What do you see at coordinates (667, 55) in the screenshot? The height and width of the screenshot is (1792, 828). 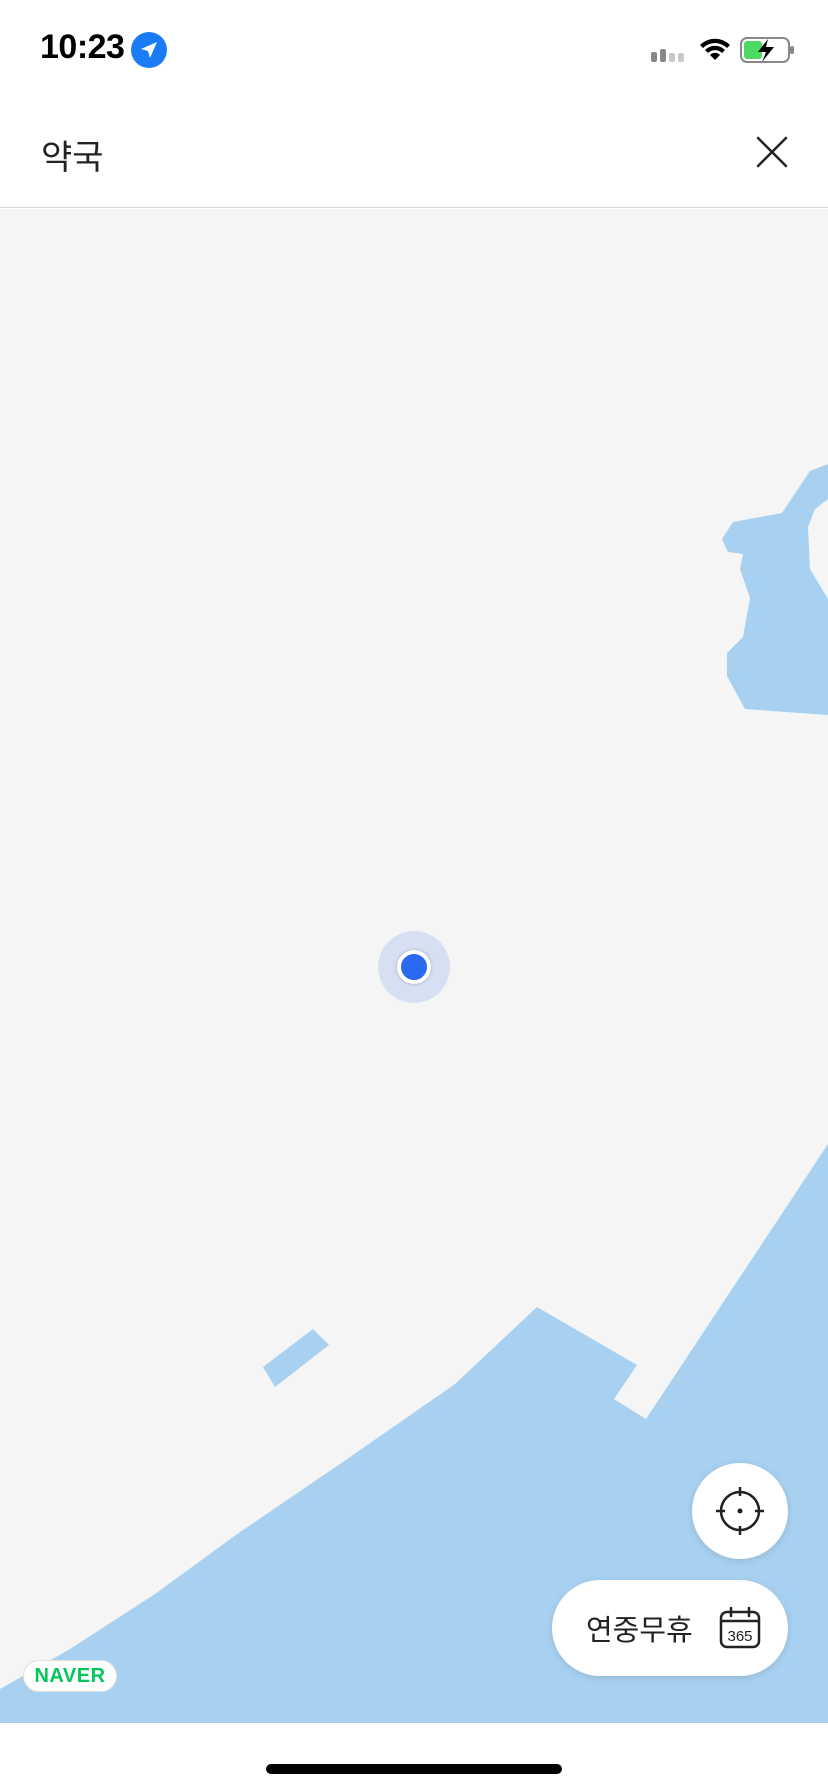 I see `cellular-signal-icon` at bounding box center [667, 55].